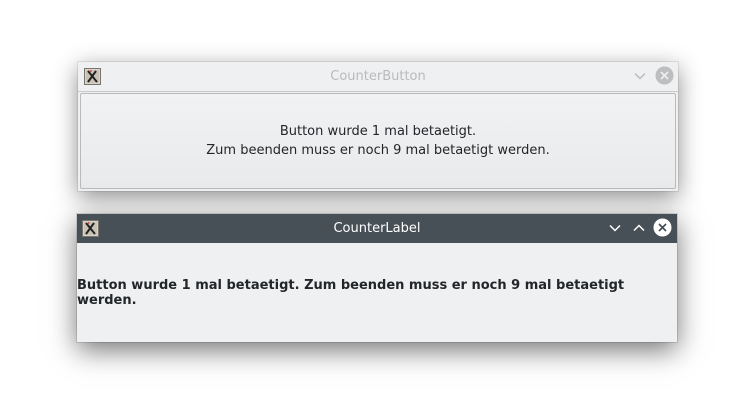 This screenshot has width=751, height=410. I want to click on window-title: CounterButton, so click(378, 76).